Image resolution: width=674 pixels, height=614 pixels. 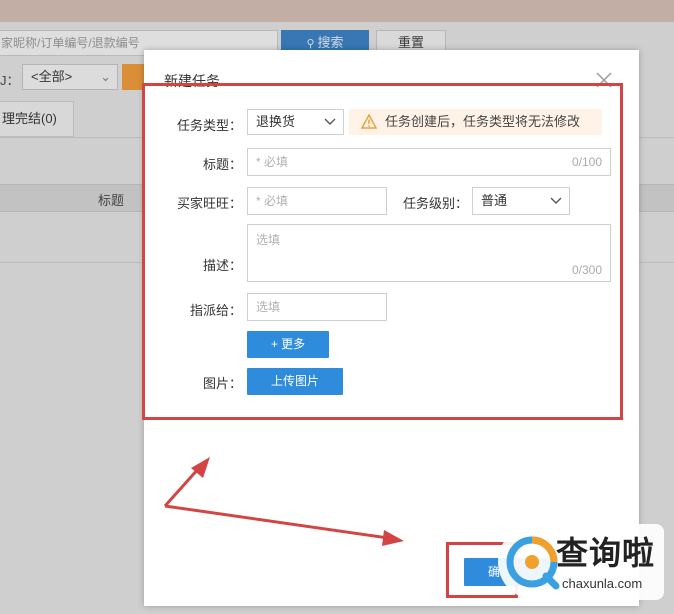 I want to click on annotation-arrows, so click(x=283, y=501).